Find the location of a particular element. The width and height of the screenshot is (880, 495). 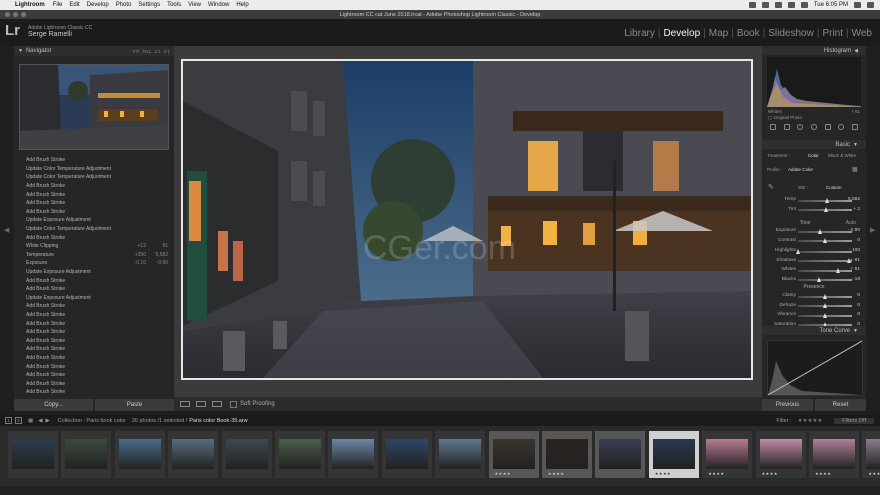

search-icon is located at coordinates (857, 5).